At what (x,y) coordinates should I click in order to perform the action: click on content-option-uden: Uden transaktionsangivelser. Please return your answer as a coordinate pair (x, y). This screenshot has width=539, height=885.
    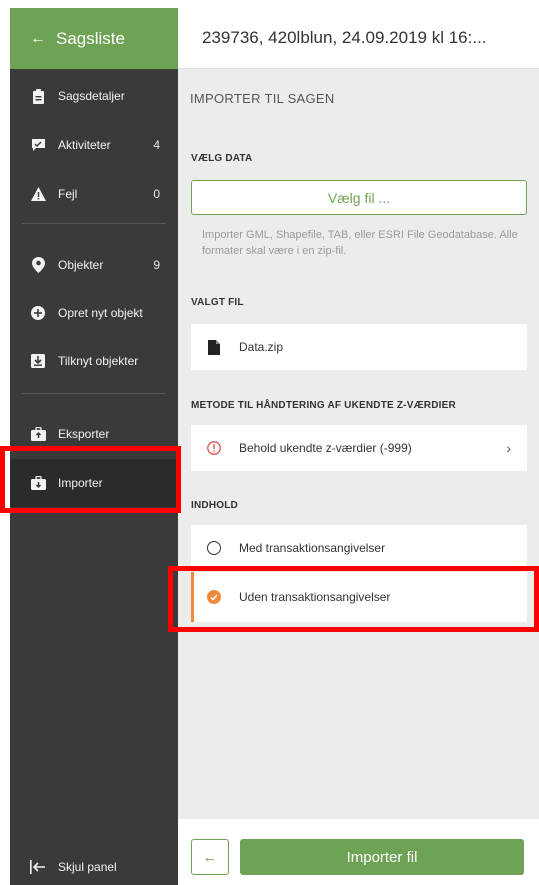
    Looking at the image, I should click on (359, 597).